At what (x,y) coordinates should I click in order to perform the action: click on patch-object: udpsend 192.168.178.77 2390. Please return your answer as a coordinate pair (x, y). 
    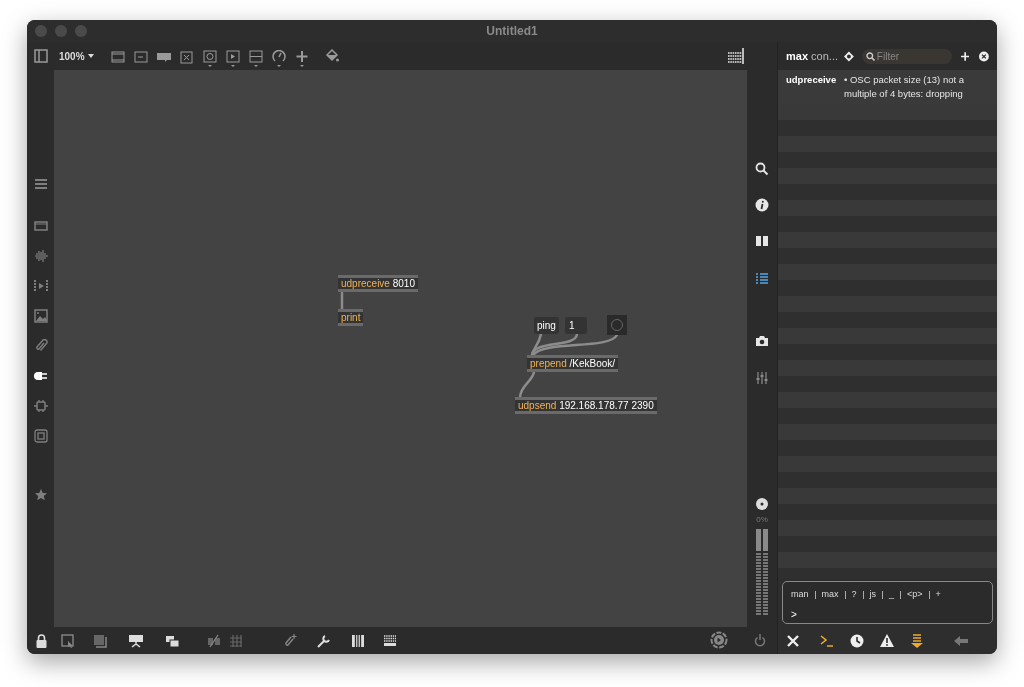
    Looking at the image, I should click on (586, 405).